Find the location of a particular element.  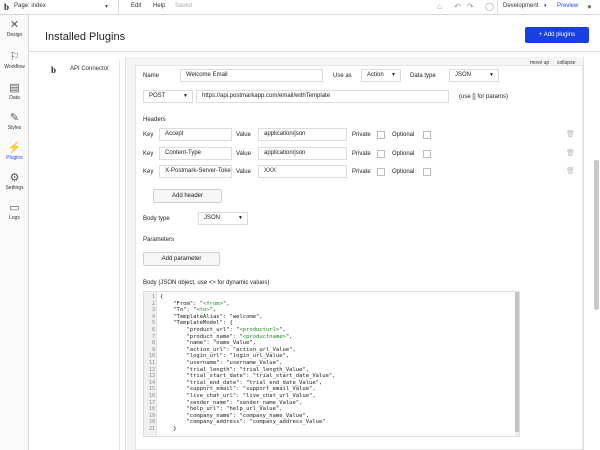

code-line: "help_url": "help_url_Value", is located at coordinates (221, 409).